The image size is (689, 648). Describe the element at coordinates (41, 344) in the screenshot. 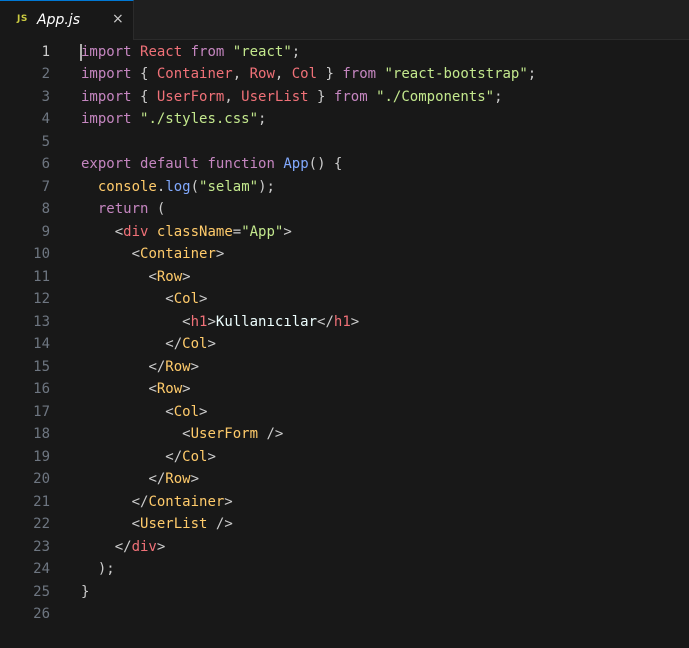

I see `line-number: 14` at that location.